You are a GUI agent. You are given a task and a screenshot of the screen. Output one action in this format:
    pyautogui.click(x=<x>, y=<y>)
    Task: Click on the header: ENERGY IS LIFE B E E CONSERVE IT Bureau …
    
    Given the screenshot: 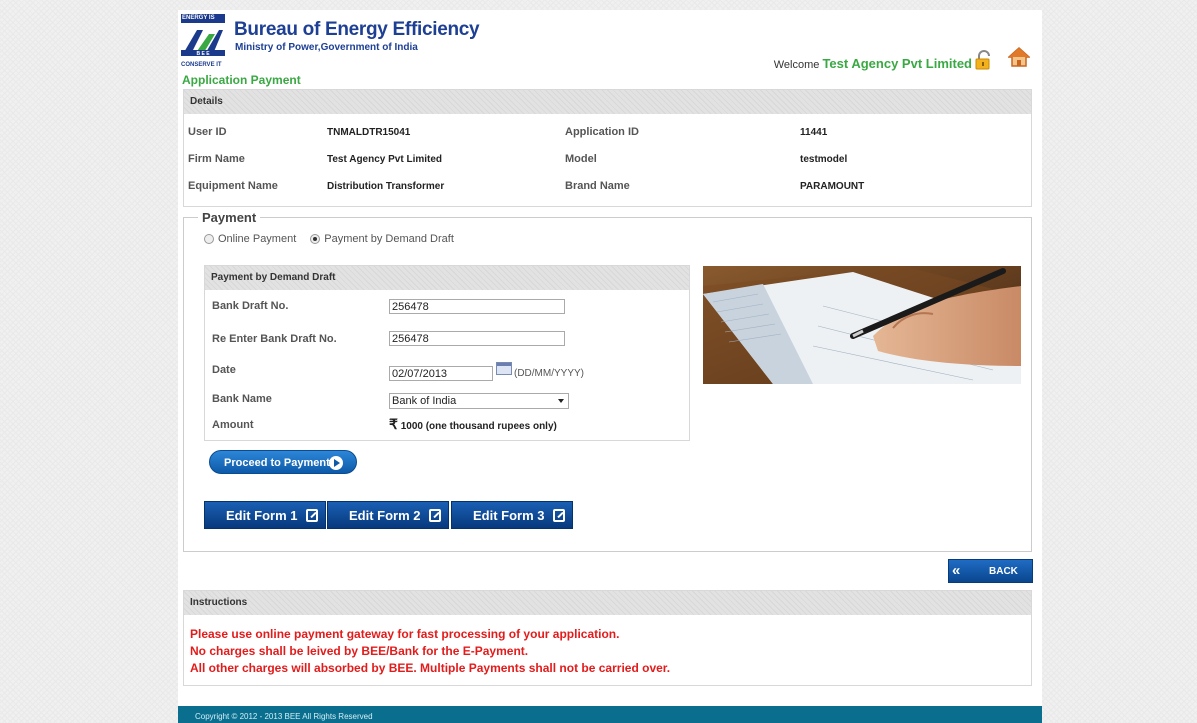 What is the action you would take?
    pyautogui.click(x=610, y=41)
    